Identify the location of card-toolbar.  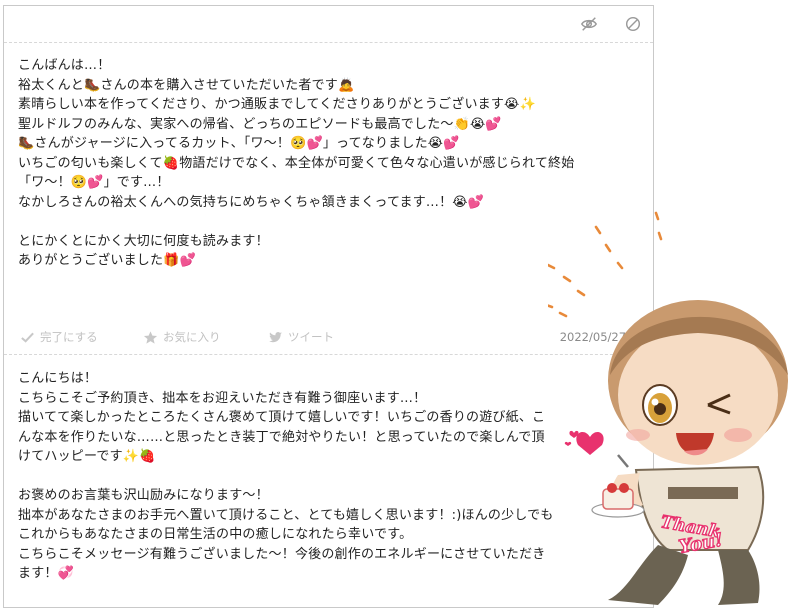
(328, 24).